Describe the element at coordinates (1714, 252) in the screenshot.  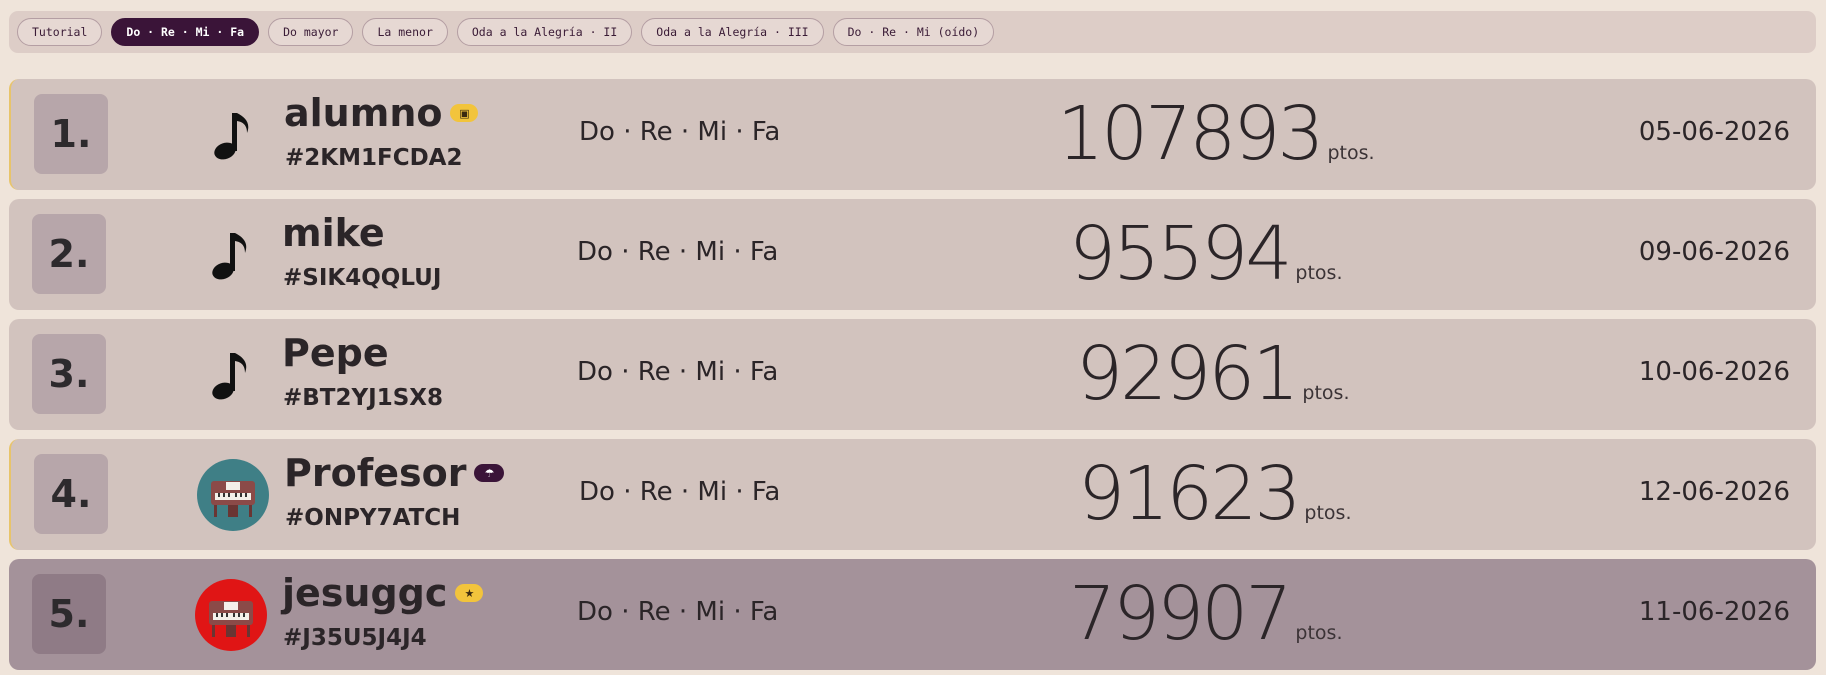
I see `score-date: 09-06-2026` at that location.